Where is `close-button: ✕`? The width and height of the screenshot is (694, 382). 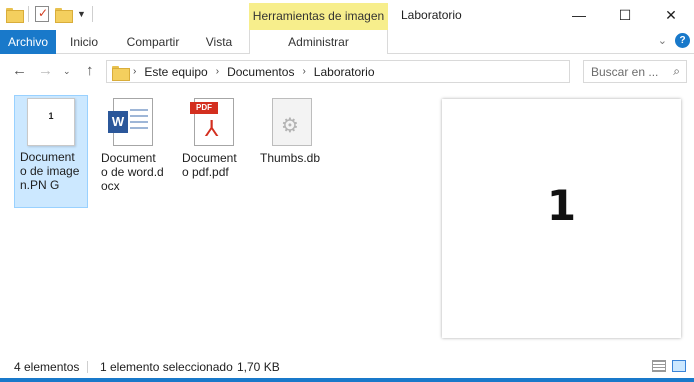
close-button: ✕ is located at coordinates (671, 15).